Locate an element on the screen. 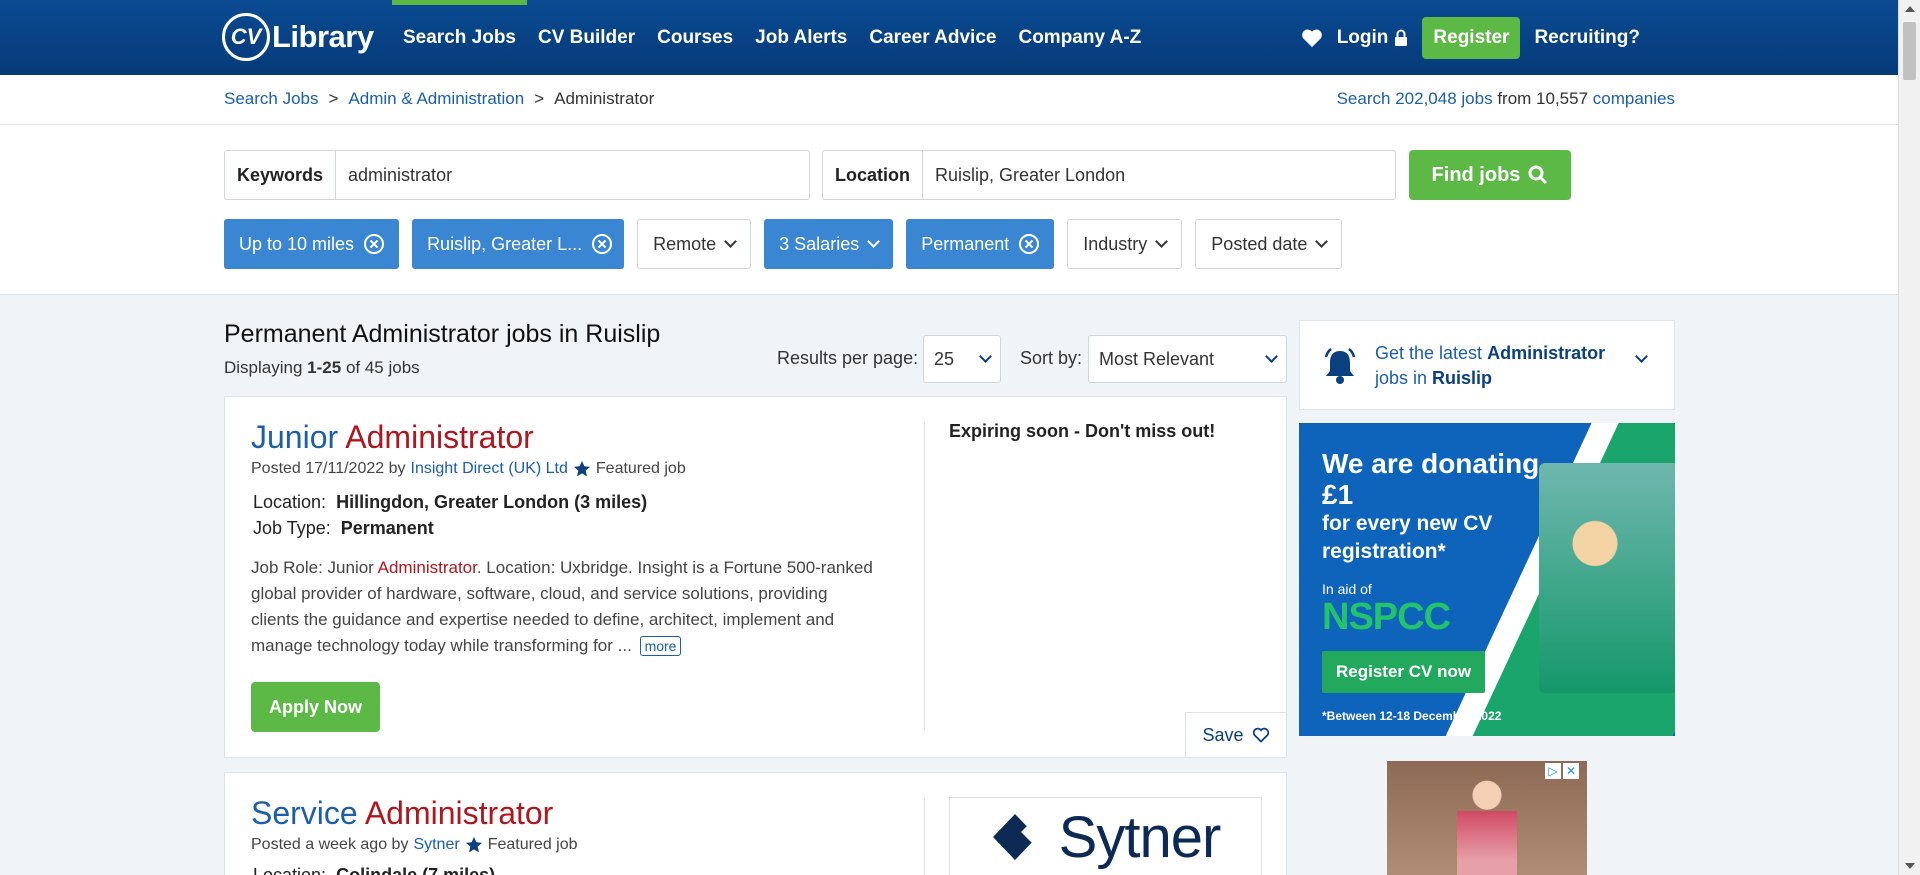  stats-companies-link: companies is located at coordinates (1634, 98).